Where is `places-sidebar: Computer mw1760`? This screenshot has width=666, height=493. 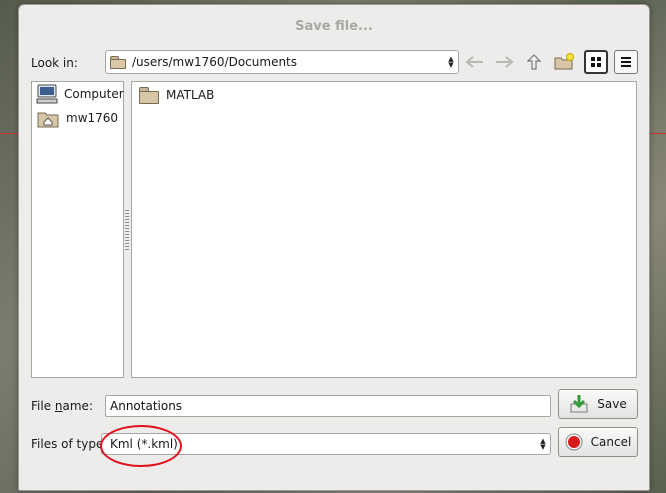 places-sidebar: Computer mw1760 is located at coordinates (77, 229).